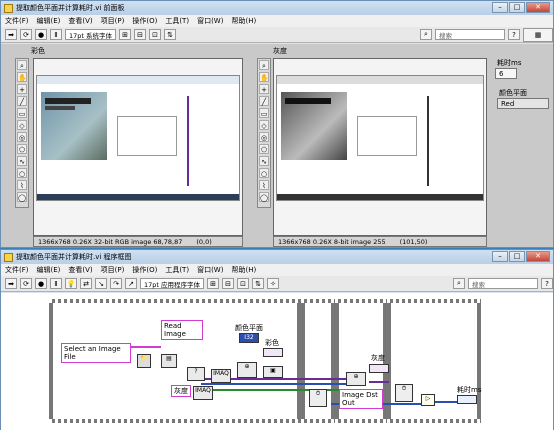  Describe the element at coordinates (379, 368) in the screenshot. I see `gray-terminal` at that location.